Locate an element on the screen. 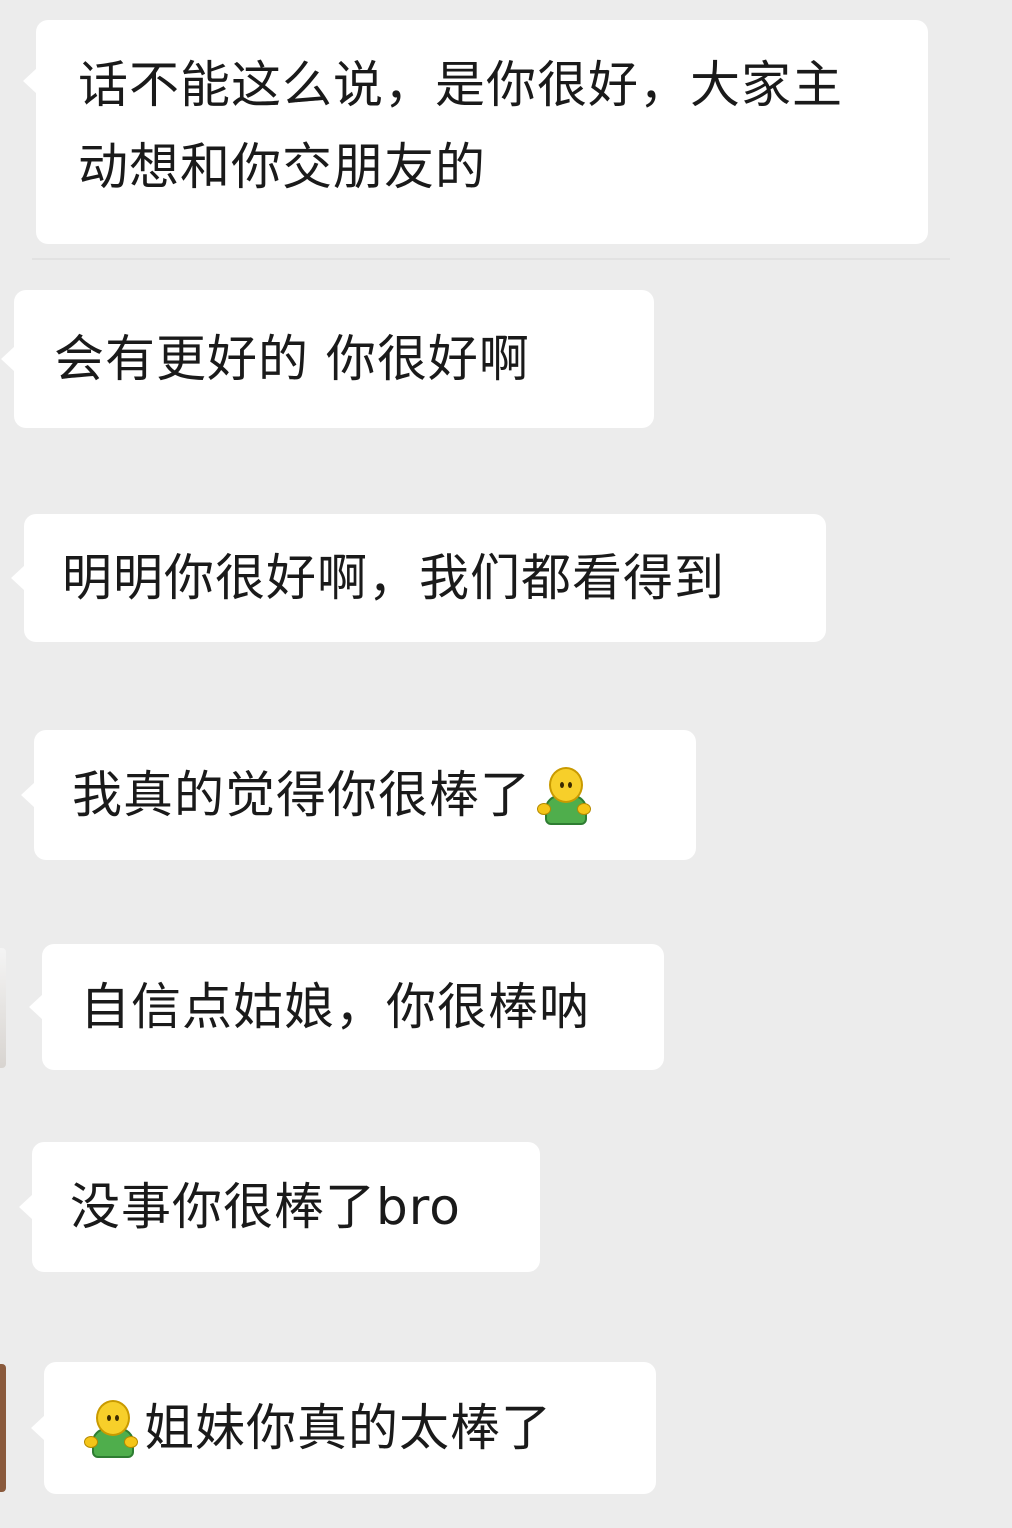 This screenshot has width=1012, height=1528. message-text: 姐妹你真的太棒了 is located at coordinates (348, 1428).